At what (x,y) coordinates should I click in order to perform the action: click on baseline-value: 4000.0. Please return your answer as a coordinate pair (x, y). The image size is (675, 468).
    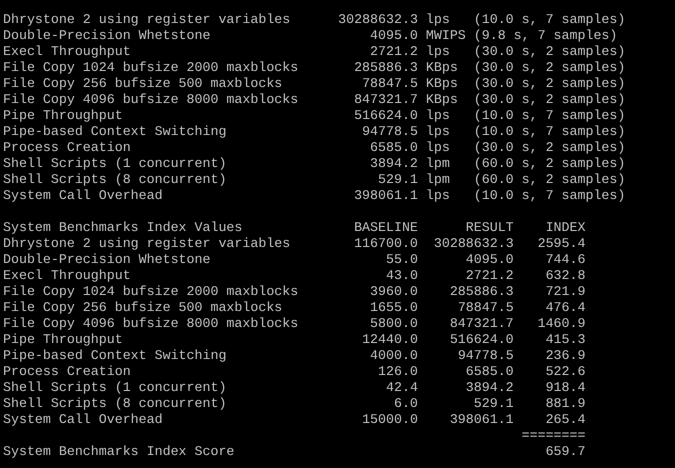
    Looking at the image, I should click on (394, 356).